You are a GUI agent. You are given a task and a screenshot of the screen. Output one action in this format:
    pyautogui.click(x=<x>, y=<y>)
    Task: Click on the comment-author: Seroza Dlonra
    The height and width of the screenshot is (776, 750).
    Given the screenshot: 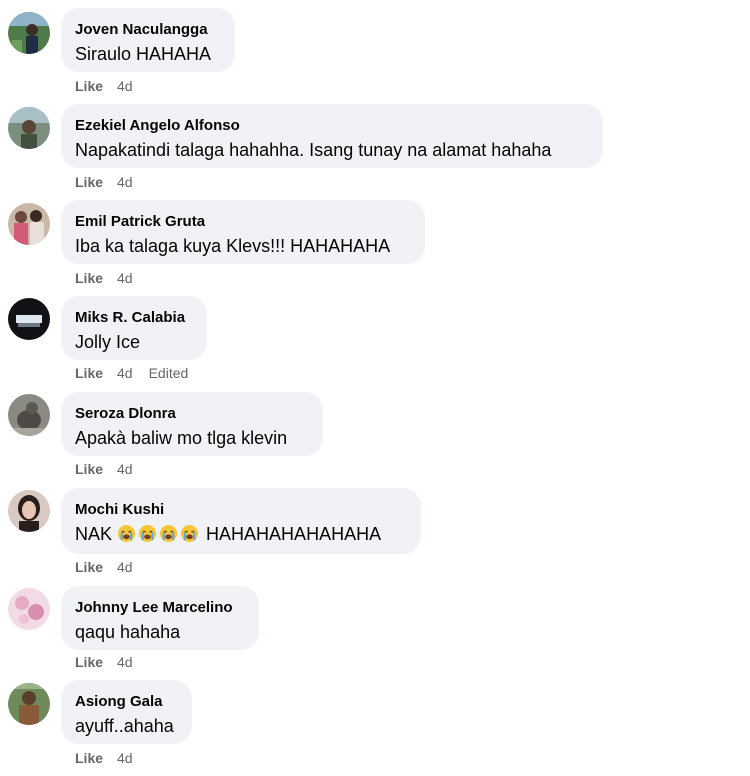 What is the action you would take?
    pyautogui.click(x=125, y=413)
    